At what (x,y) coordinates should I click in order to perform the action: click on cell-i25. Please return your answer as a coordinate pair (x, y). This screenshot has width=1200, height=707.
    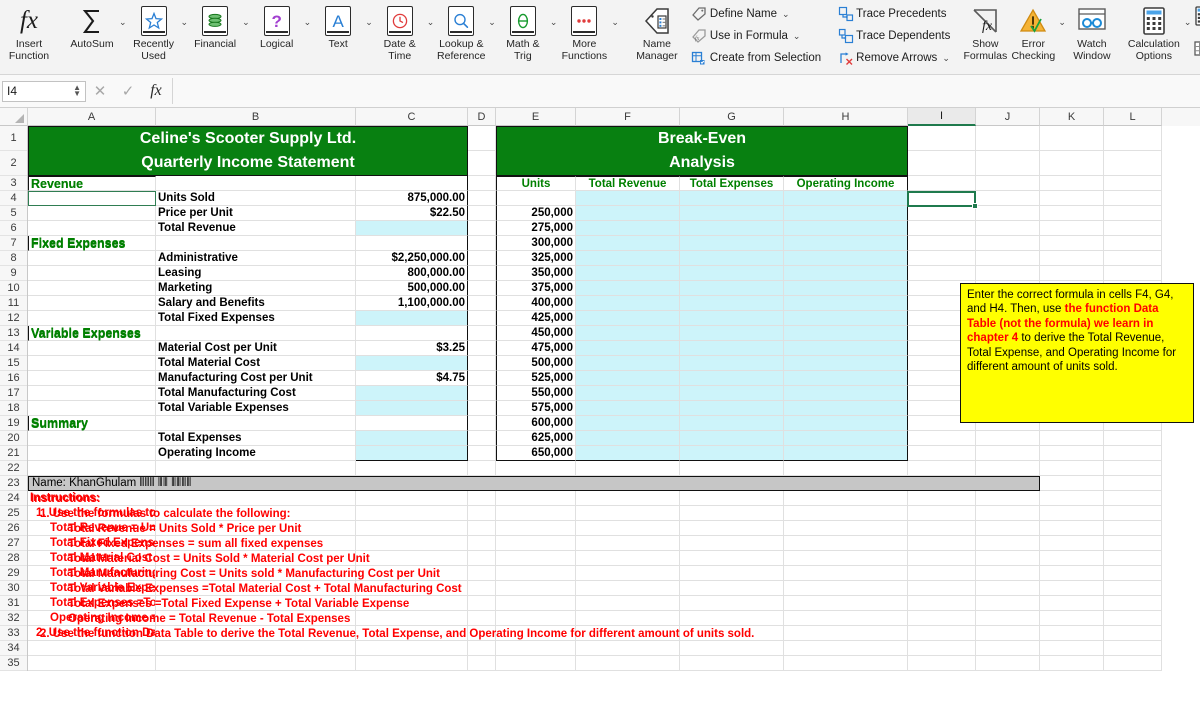
    Looking at the image, I should click on (942, 513).